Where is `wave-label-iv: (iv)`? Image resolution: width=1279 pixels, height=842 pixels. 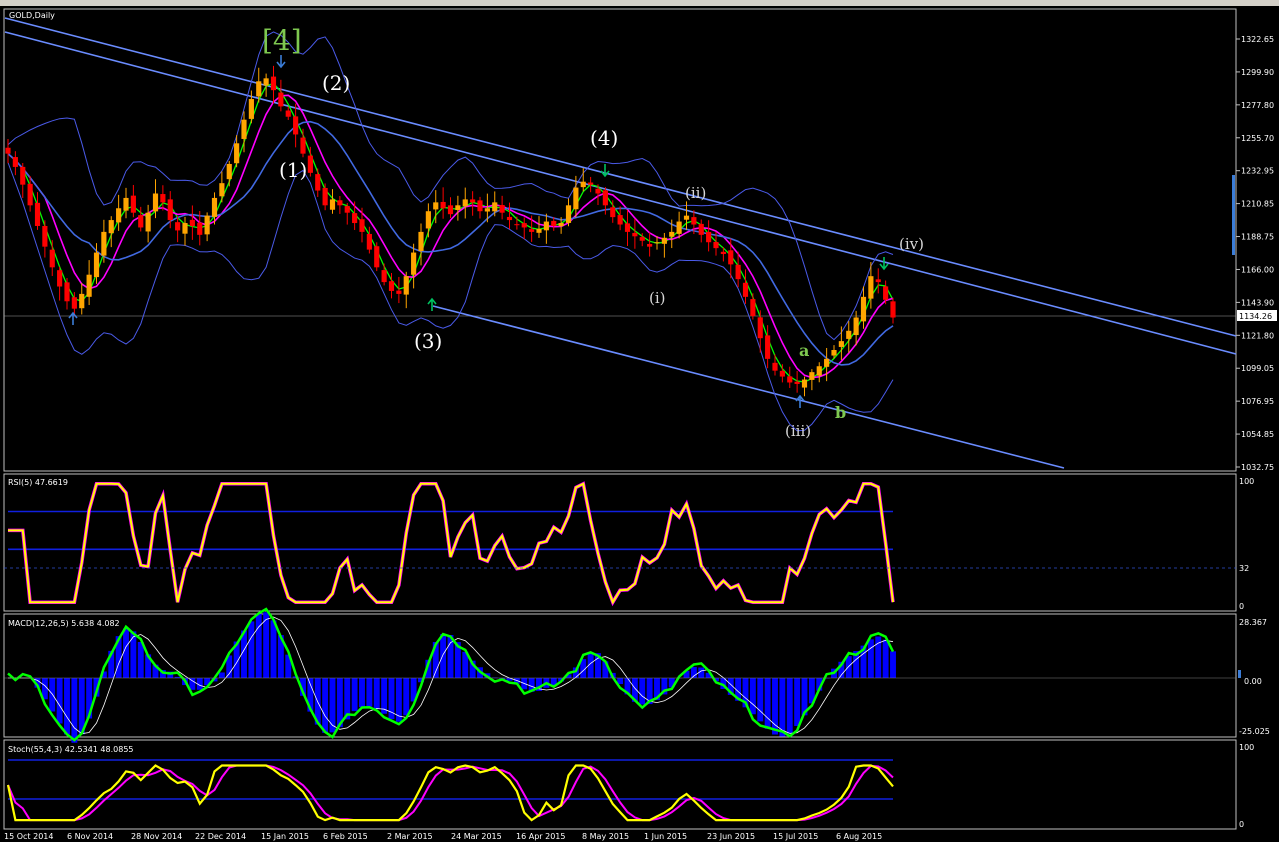
wave-label-iv: (iv) is located at coordinates (911, 244).